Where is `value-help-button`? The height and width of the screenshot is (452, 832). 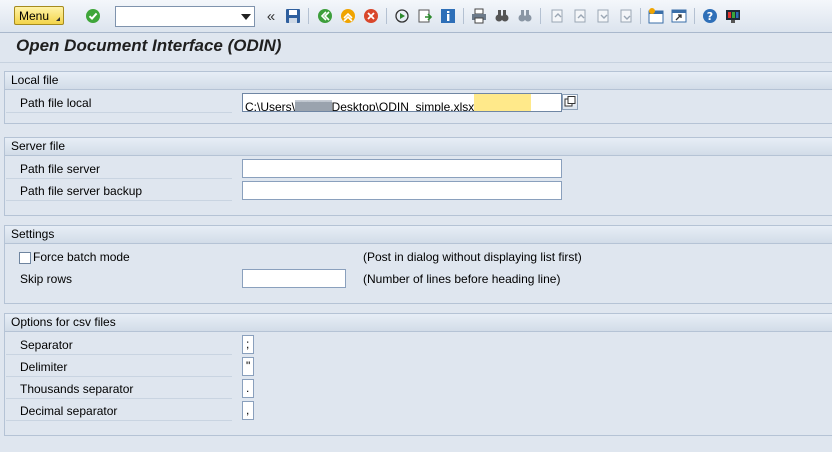 value-help-button is located at coordinates (570, 102).